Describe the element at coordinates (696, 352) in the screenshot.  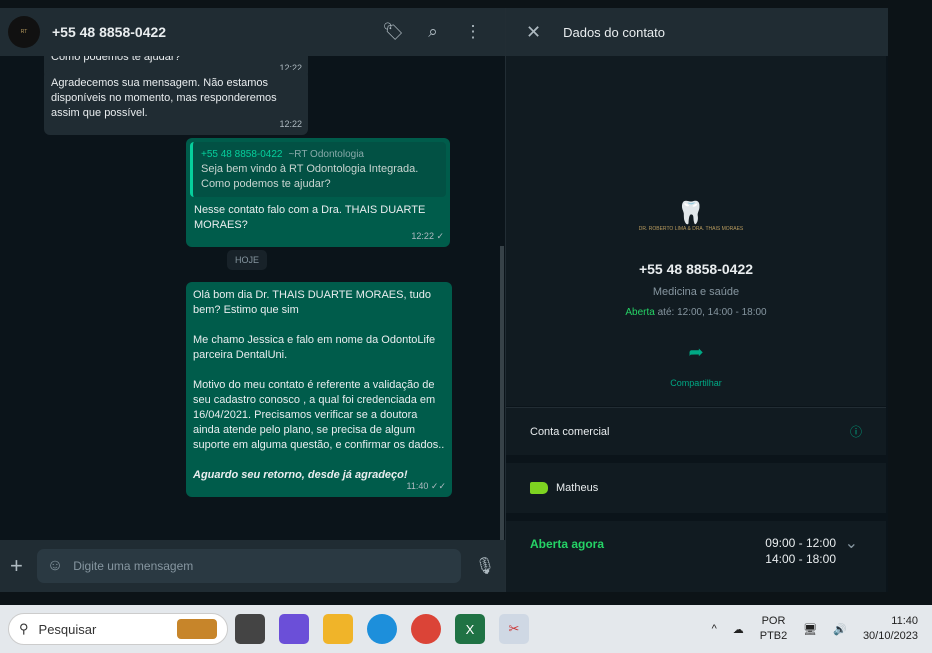
I see `share-icon: ➦` at that location.